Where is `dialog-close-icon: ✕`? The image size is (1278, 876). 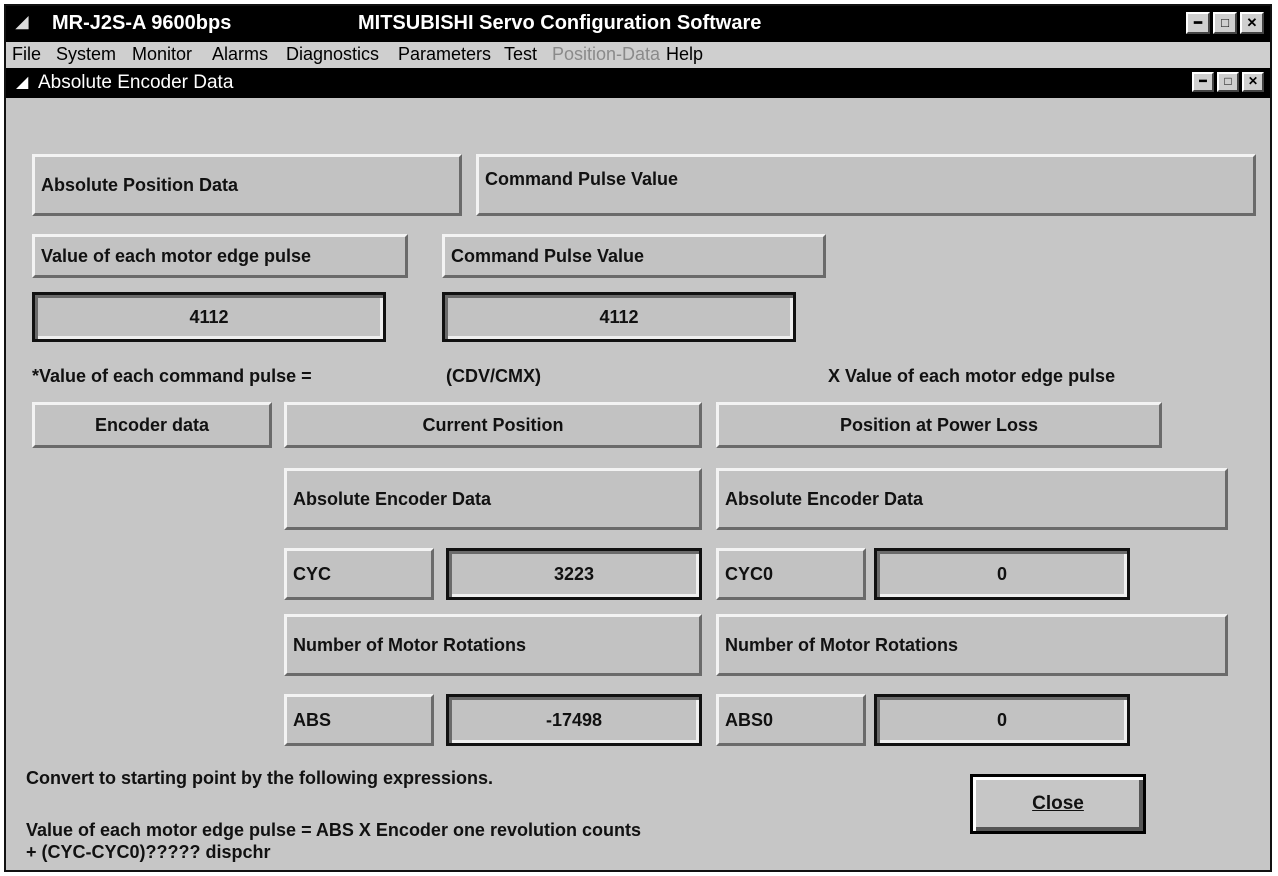 dialog-close-icon: ✕ is located at coordinates (1253, 82).